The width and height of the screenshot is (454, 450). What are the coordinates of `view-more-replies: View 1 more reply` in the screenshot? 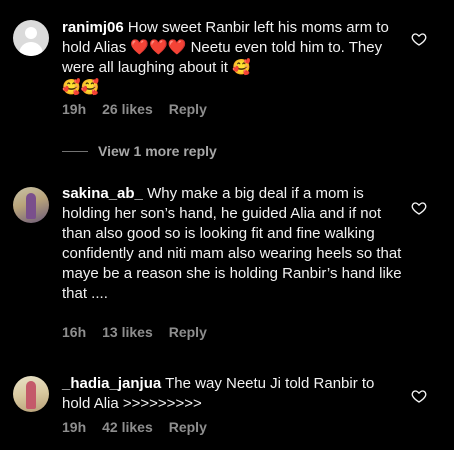 It's located at (139, 151).